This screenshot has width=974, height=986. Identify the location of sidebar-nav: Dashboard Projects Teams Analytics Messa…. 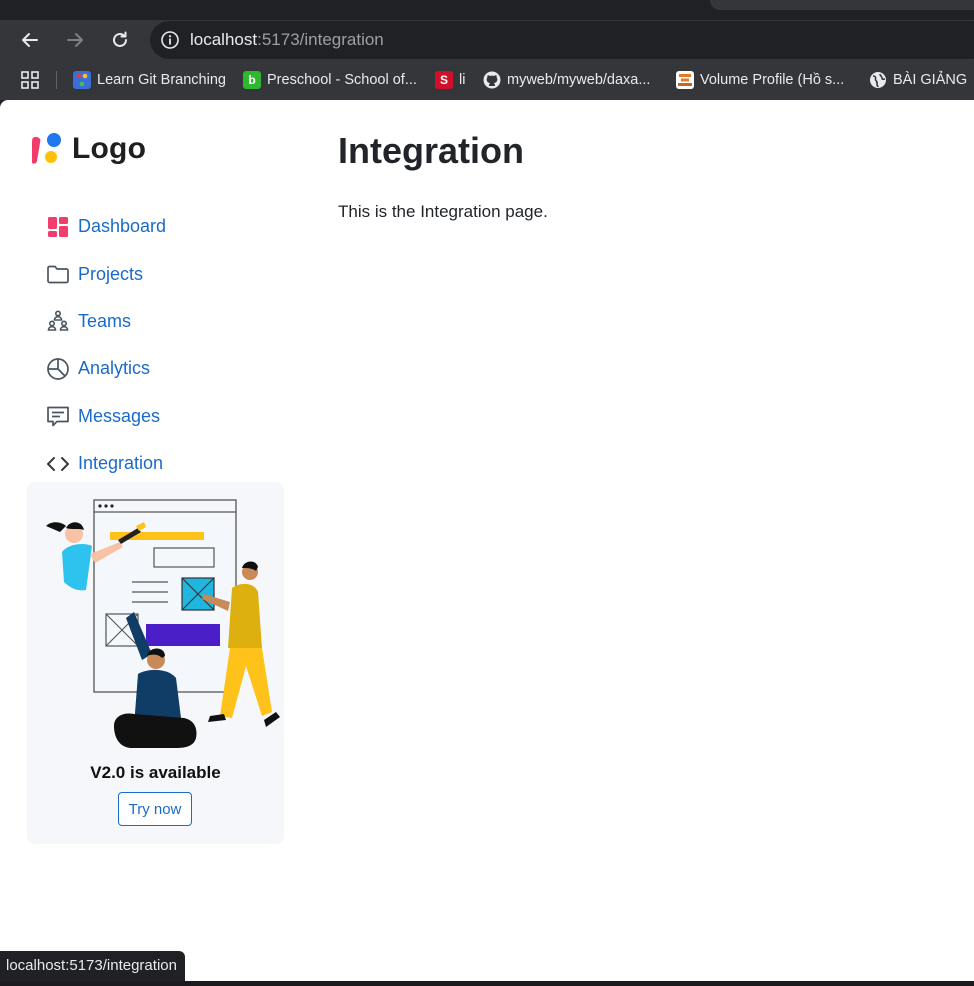
(166, 345).